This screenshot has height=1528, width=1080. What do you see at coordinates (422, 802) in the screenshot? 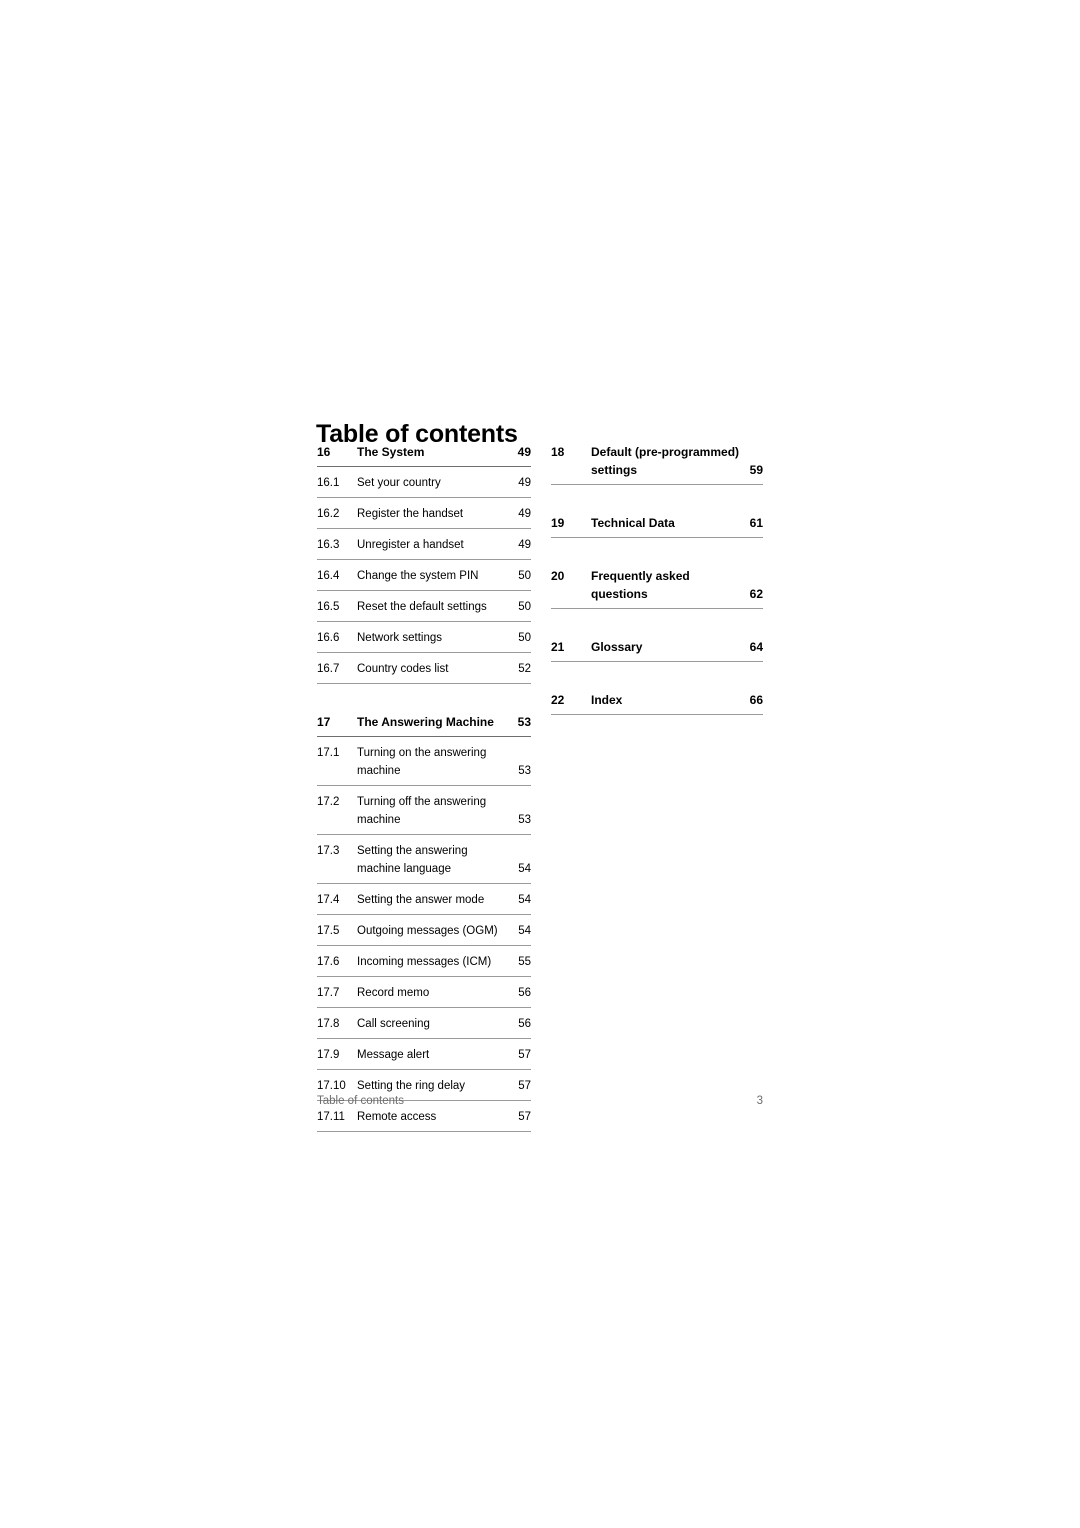
I see `toc-entry-title: Turning off the answering` at bounding box center [422, 802].